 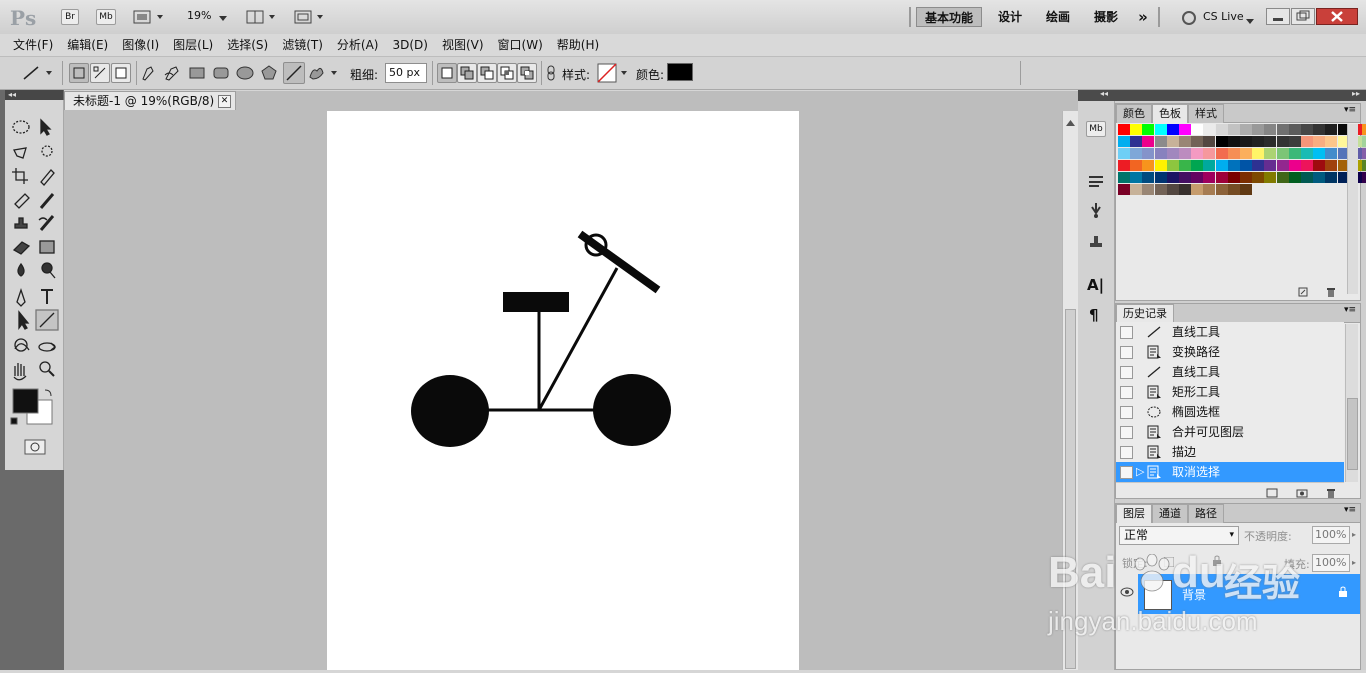 What do you see at coordinates (14, 421) in the screenshot?
I see `default-colors-icon` at bounding box center [14, 421].